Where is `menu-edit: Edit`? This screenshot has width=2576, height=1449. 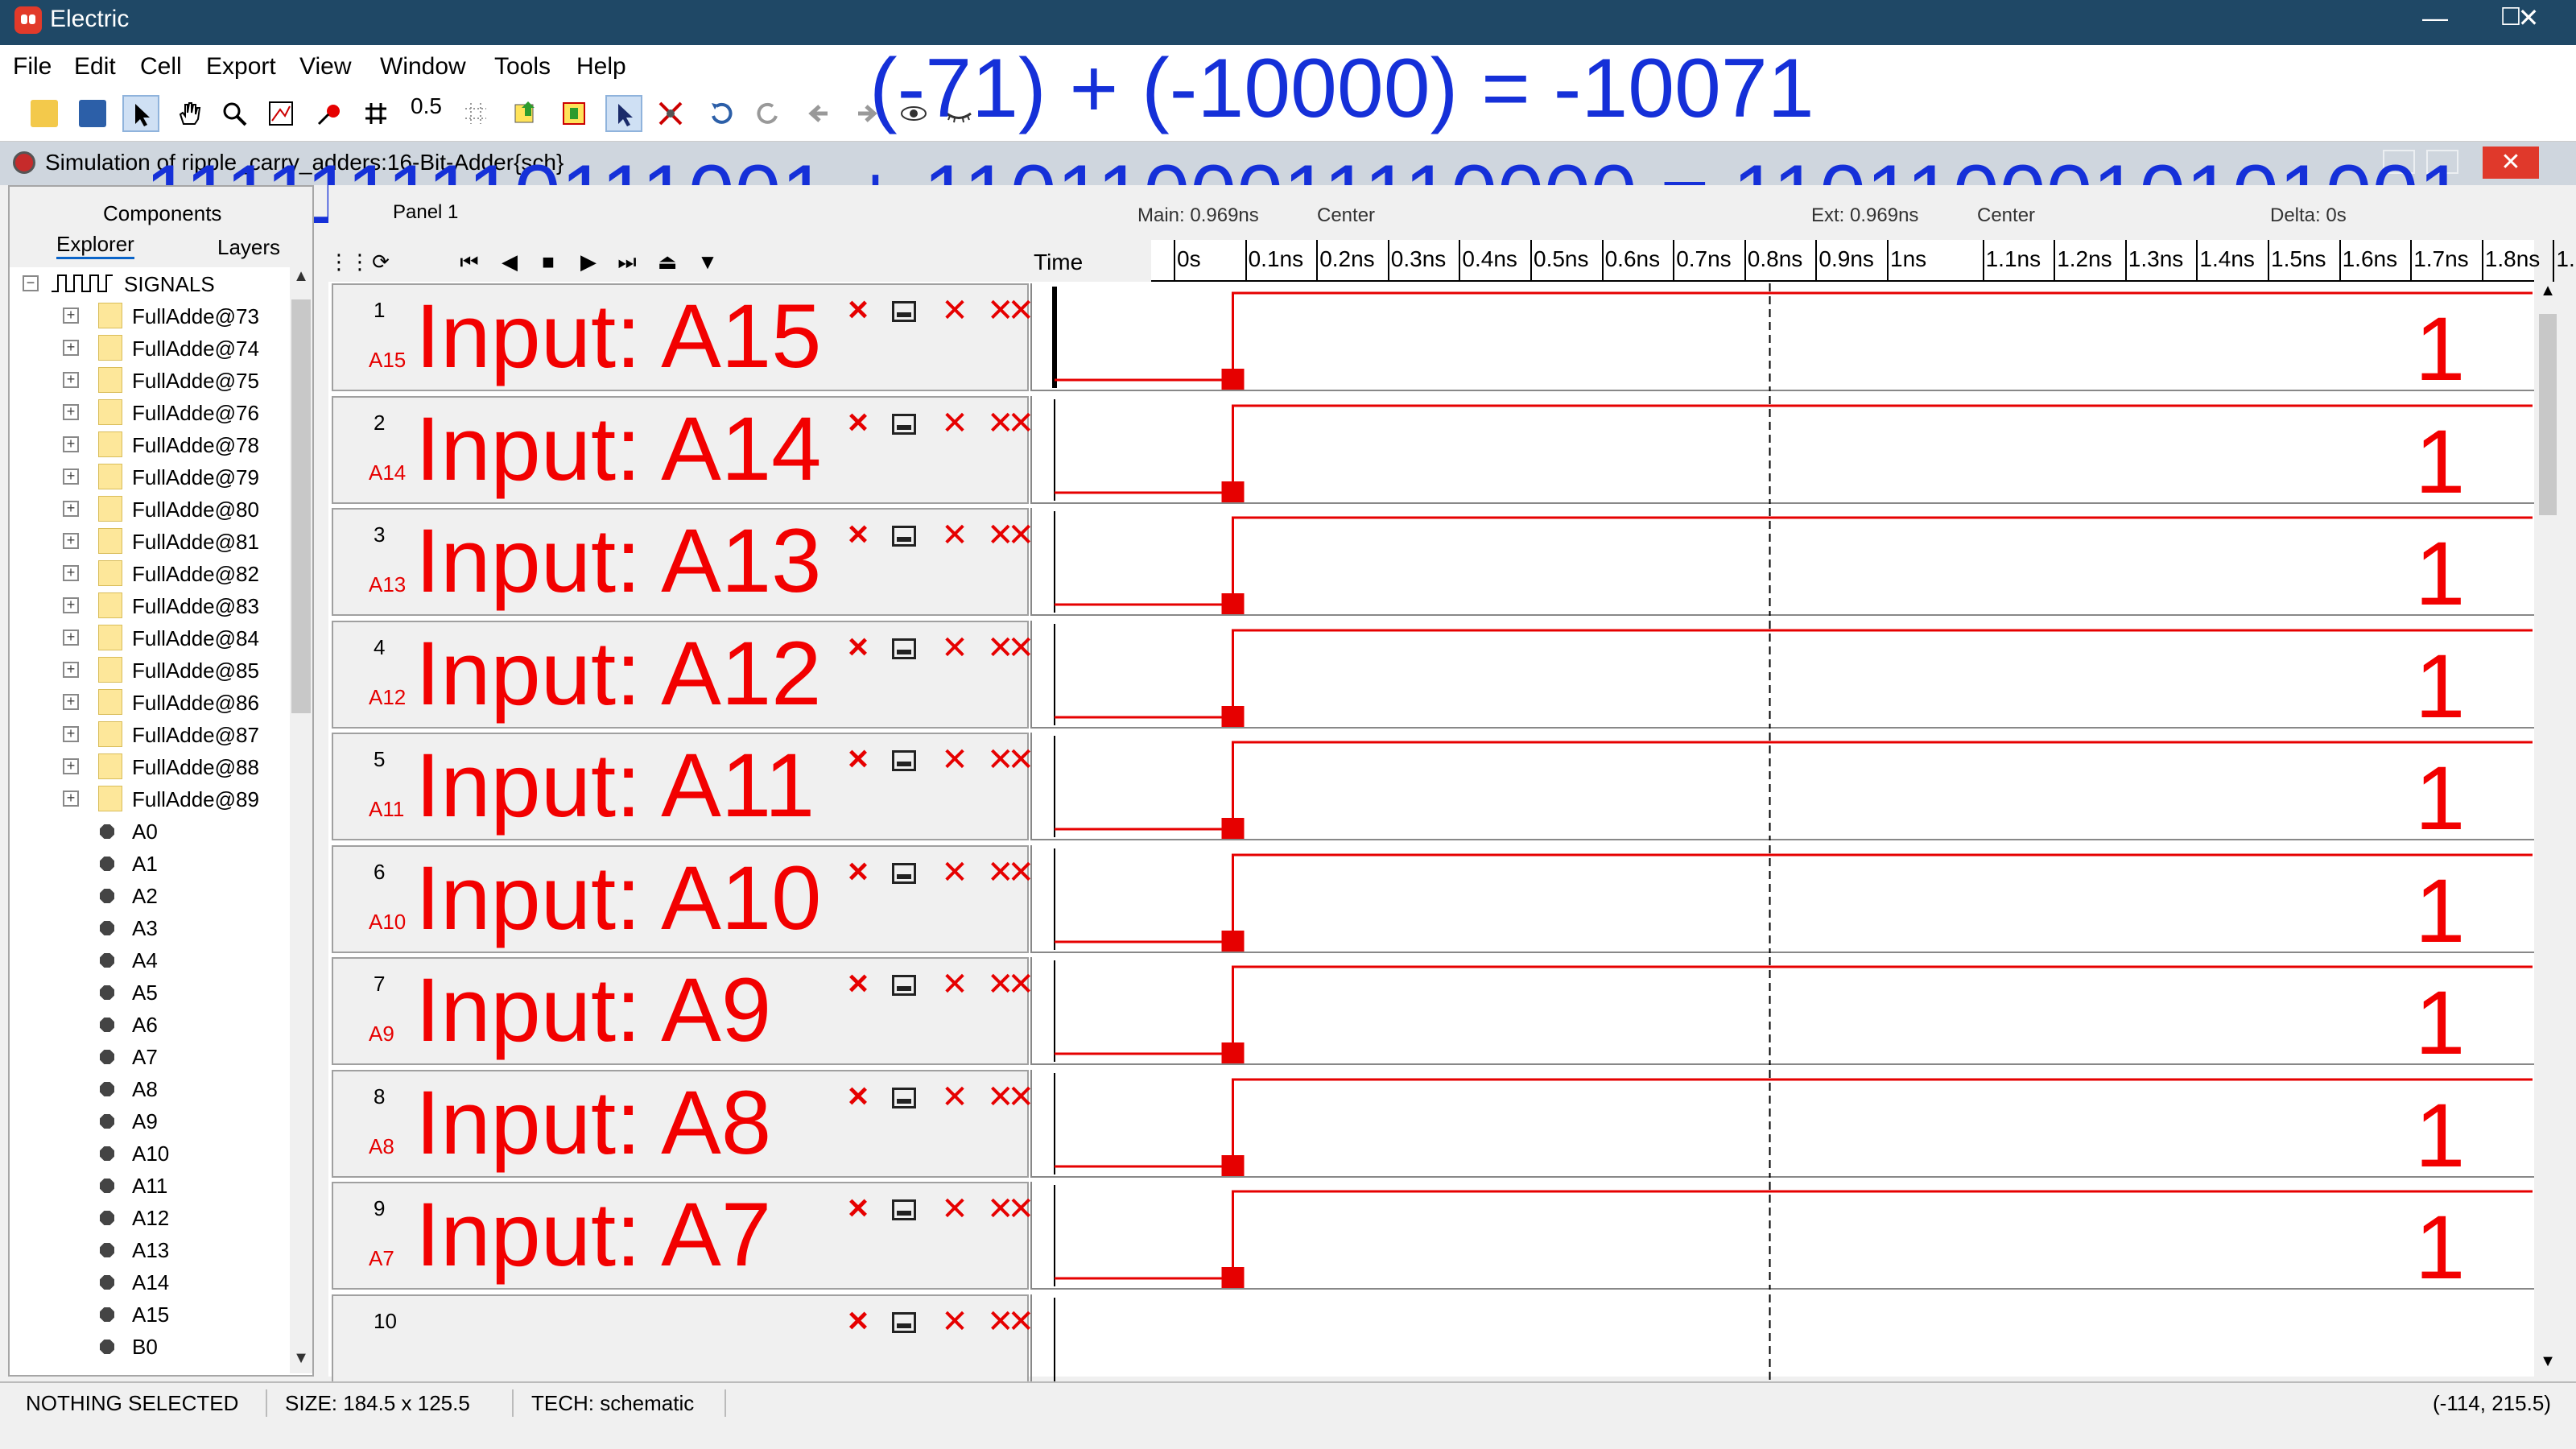 menu-edit: Edit is located at coordinates (95, 66).